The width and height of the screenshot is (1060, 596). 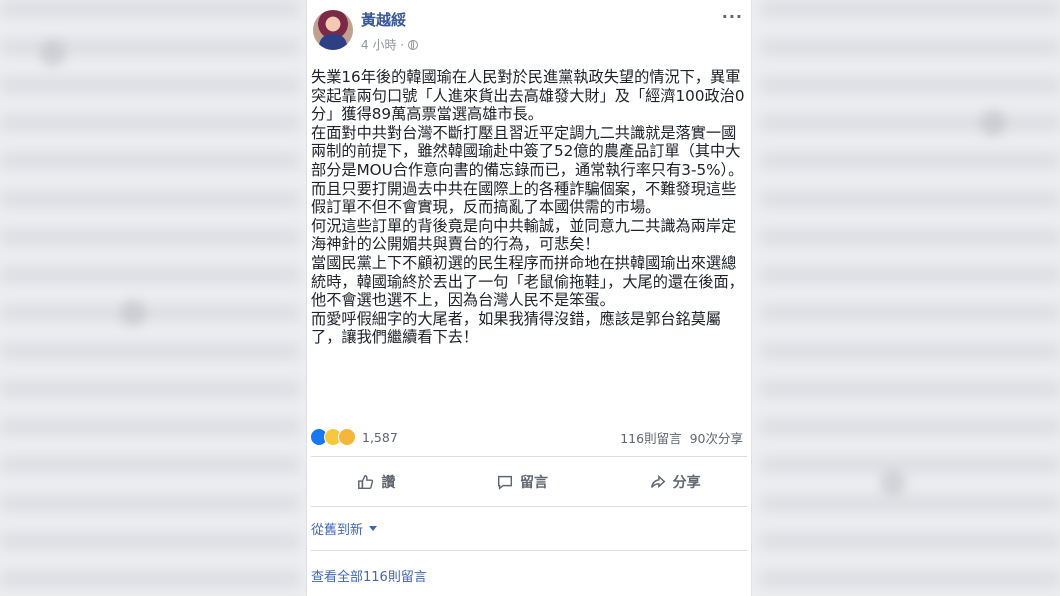 What do you see at coordinates (413, 44) in the screenshot?
I see `globe-icon` at bounding box center [413, 44].